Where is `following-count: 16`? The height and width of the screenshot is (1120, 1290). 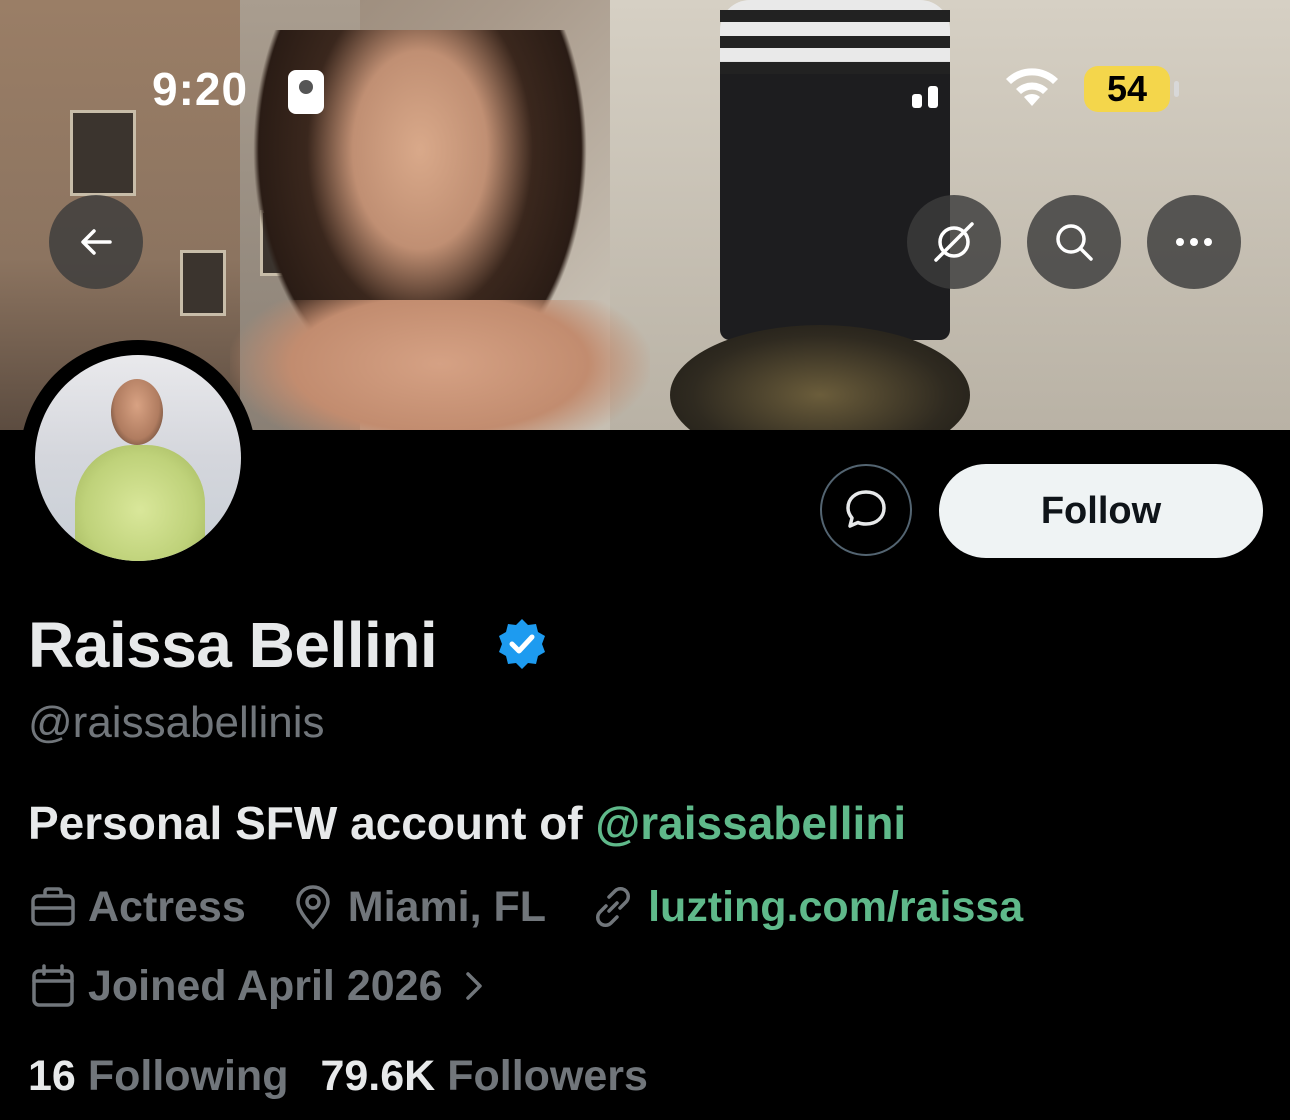
following-count: 16 is located at coordinates (52, 1076).